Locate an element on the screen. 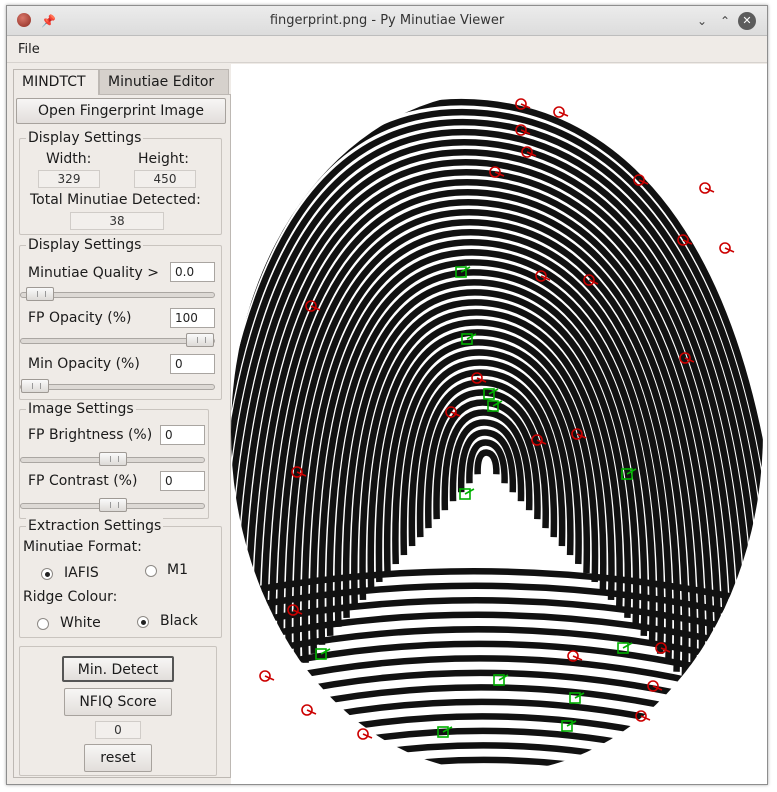 The image size is (777, 792). fp-opacity-label: FP Opacity (%) is located at coordinates (80, 318).